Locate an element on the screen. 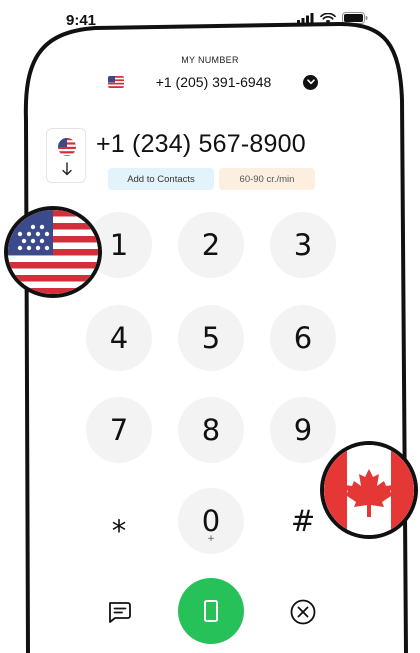 The image size is (420, 653). key-4: 4 is located at coordinates (119, 338).